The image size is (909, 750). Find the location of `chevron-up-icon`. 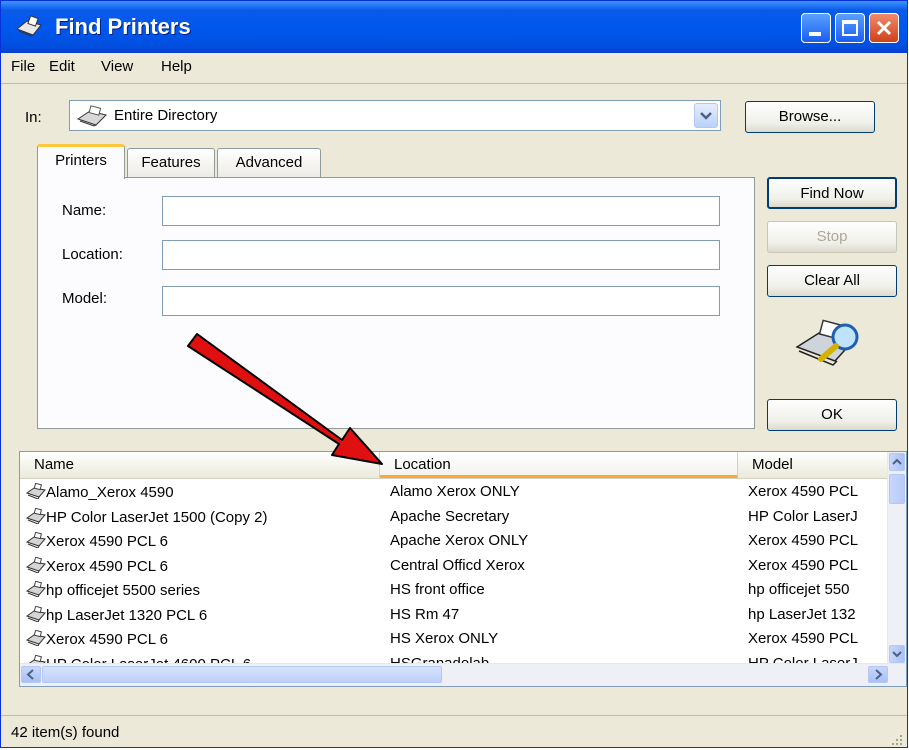

chevron-up-icon is located at coordinates (897, 461).